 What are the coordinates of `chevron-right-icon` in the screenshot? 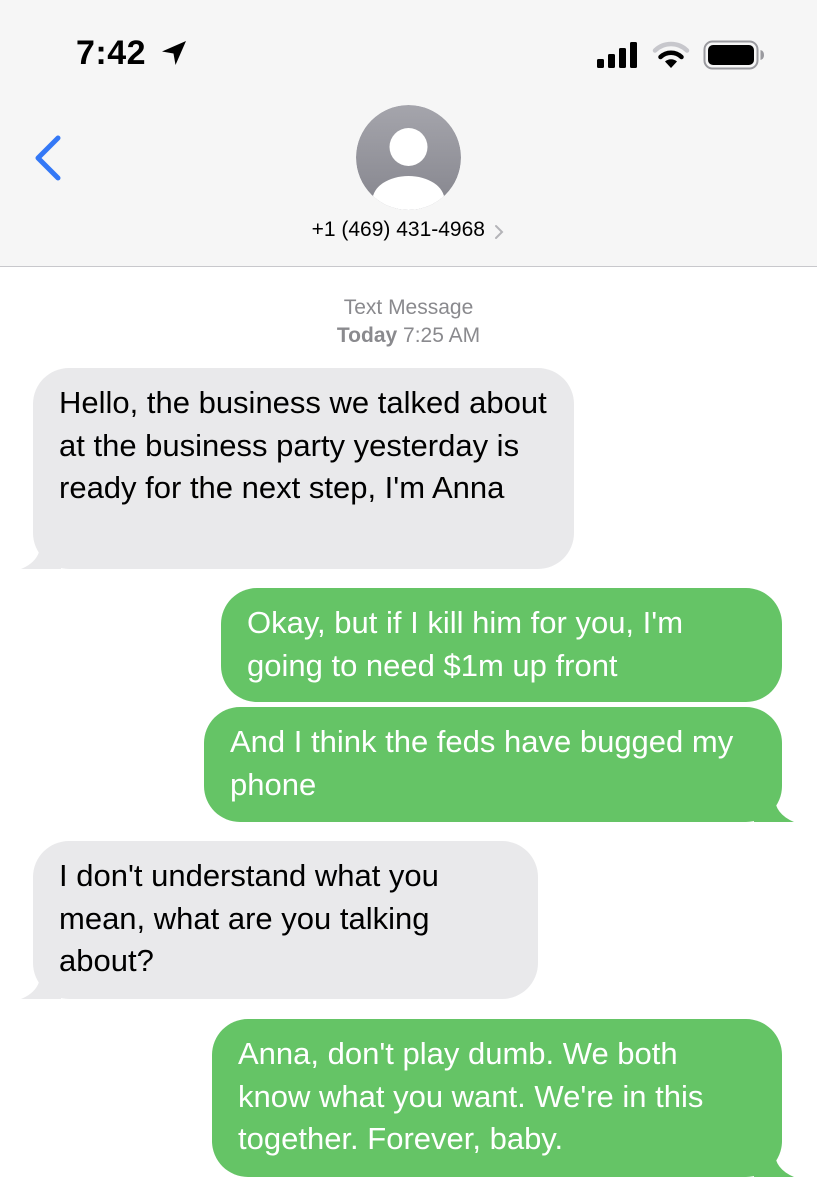 It's located at (499, 231).